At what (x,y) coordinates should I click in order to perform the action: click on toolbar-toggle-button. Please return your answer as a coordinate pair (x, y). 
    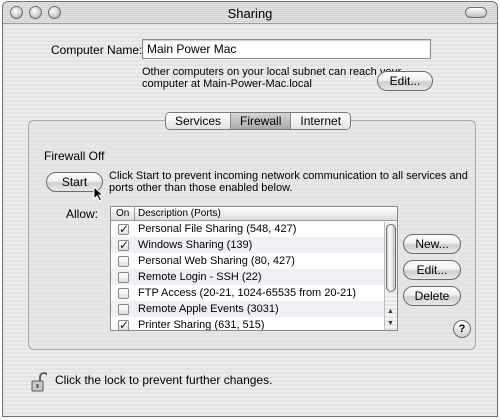
    Looking at the image, I should click on (476, 12).